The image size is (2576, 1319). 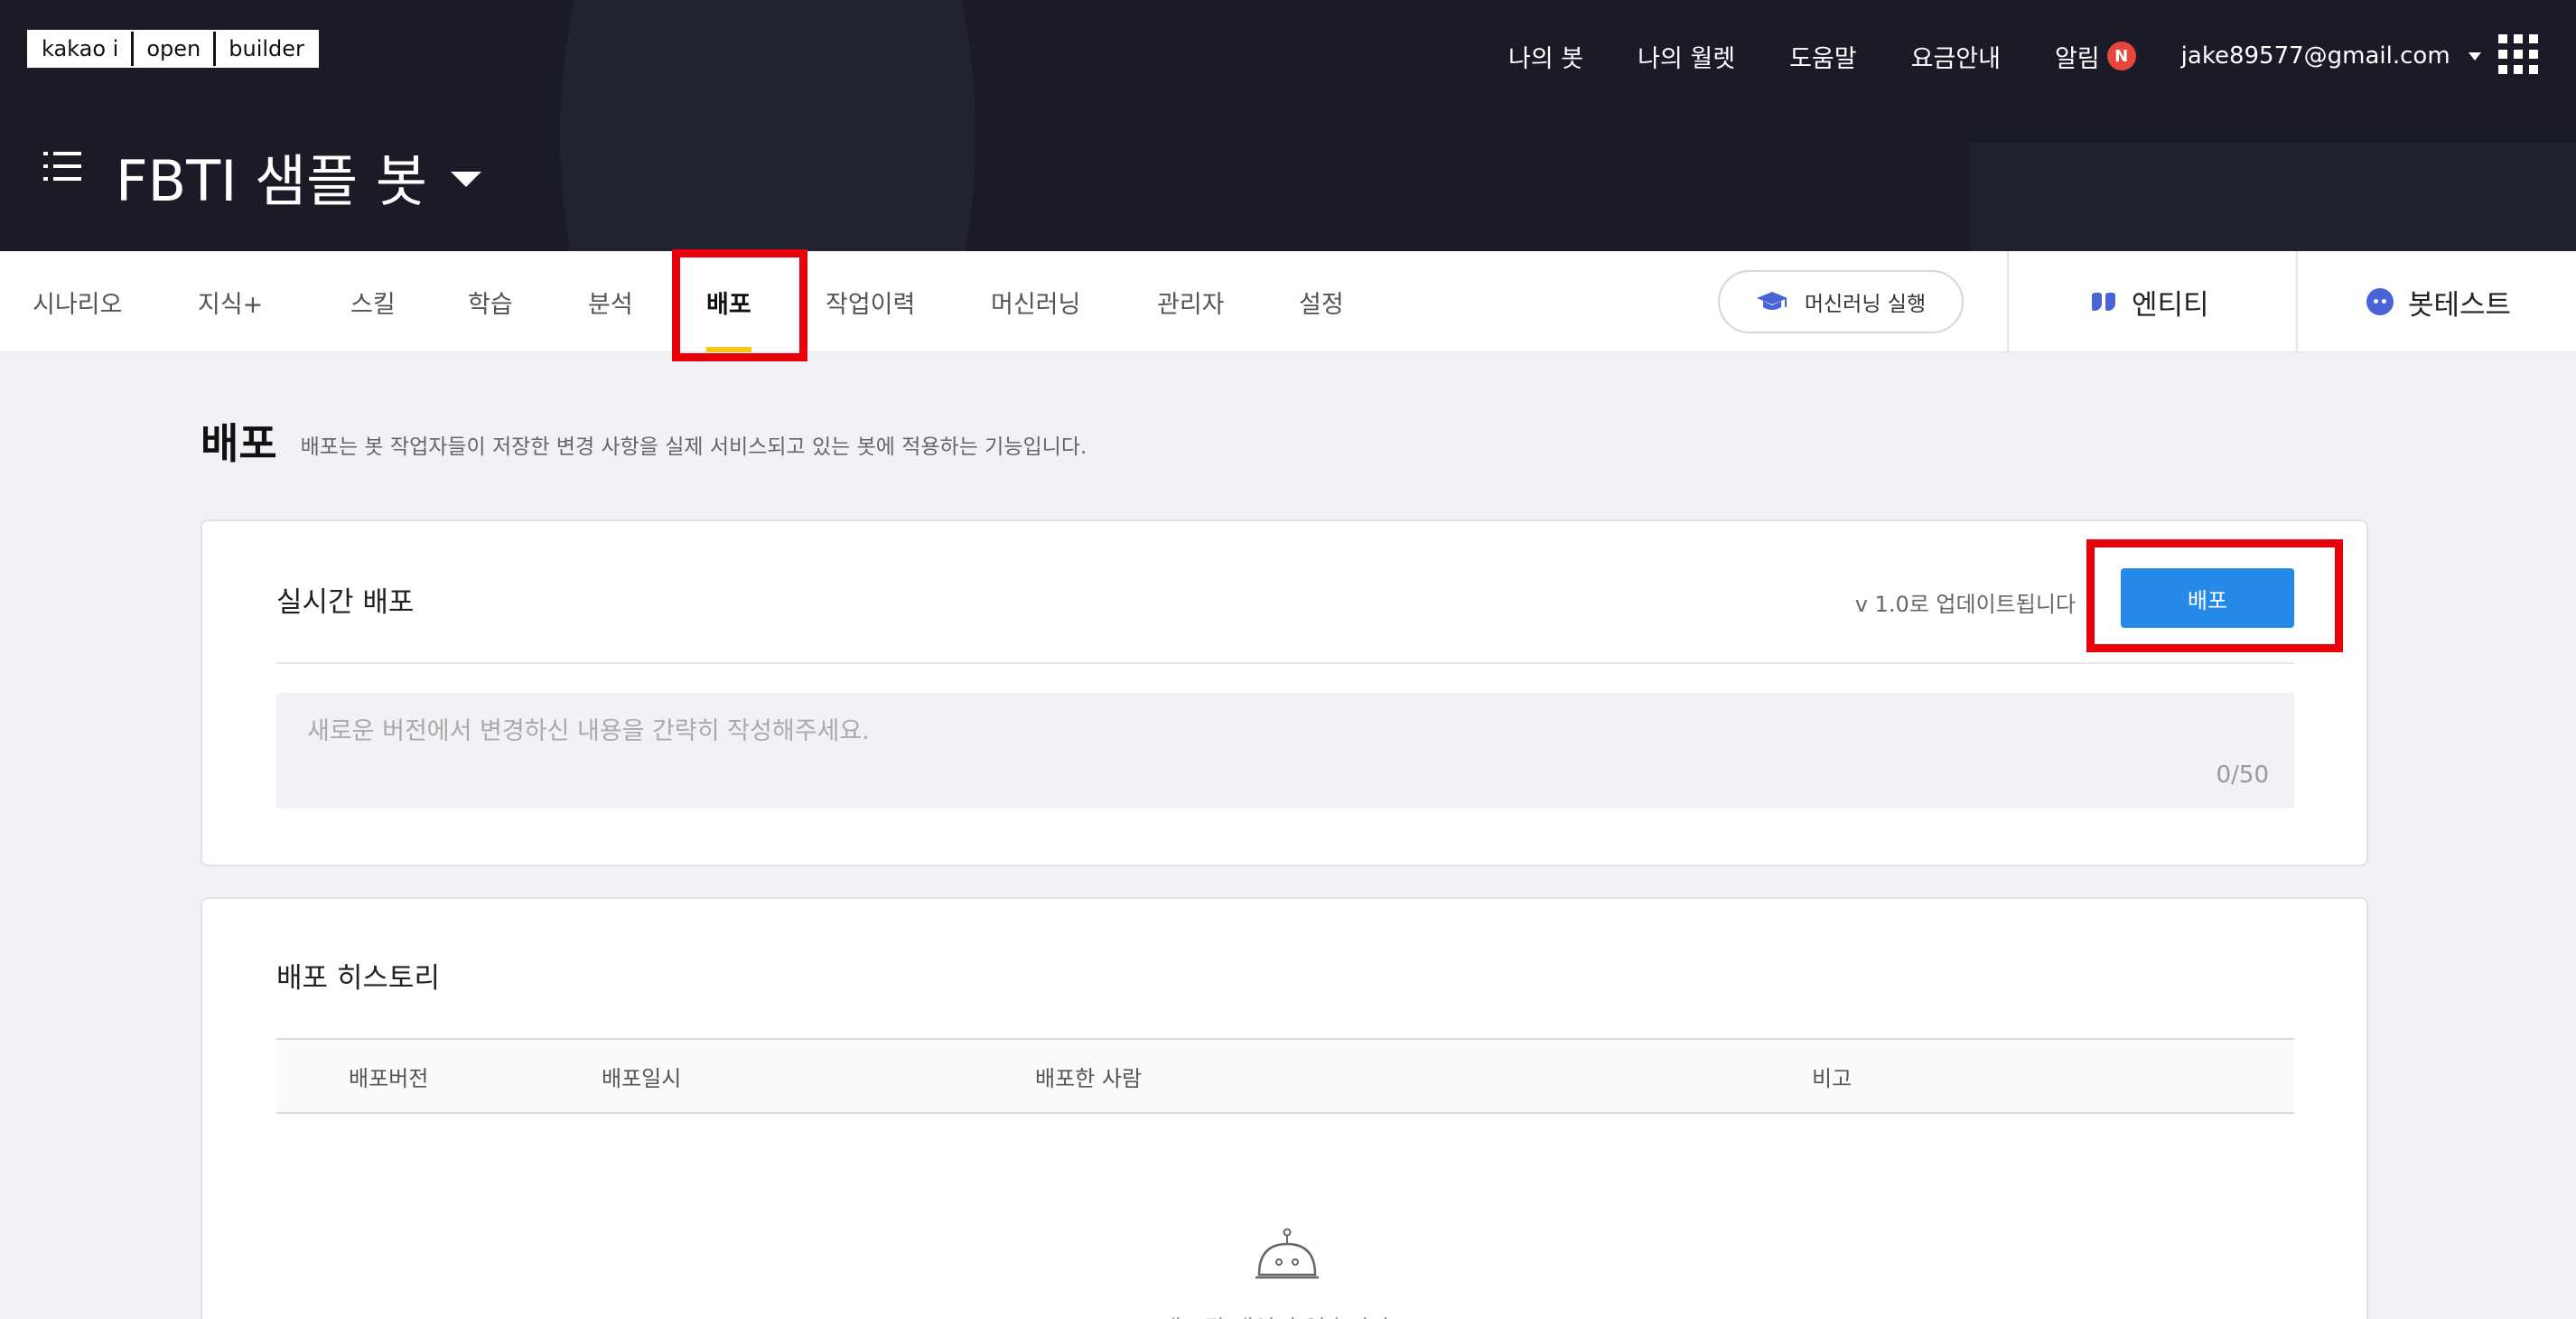 What do you see at coordinates (1285, 1076) in the screenshot?
I see `history-table-header: 배포버전 배포일시 배포한 사람 비고` at bounding box center [1285, 1076].